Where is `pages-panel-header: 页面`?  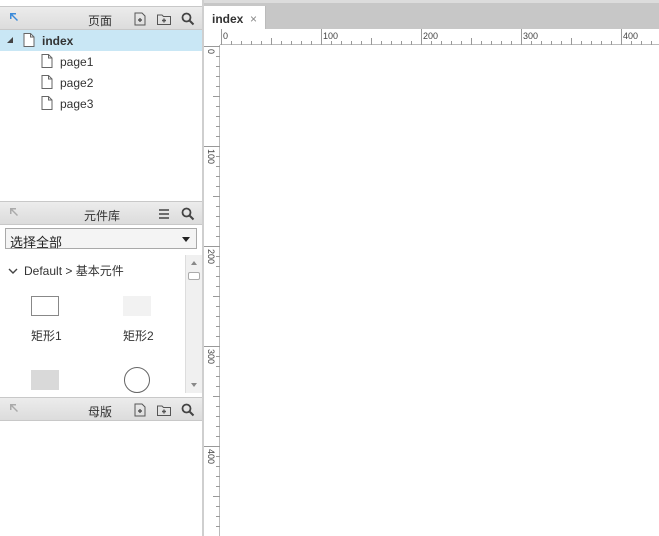
pages-panel-header: 页面 is located at coordinates (101, 18).